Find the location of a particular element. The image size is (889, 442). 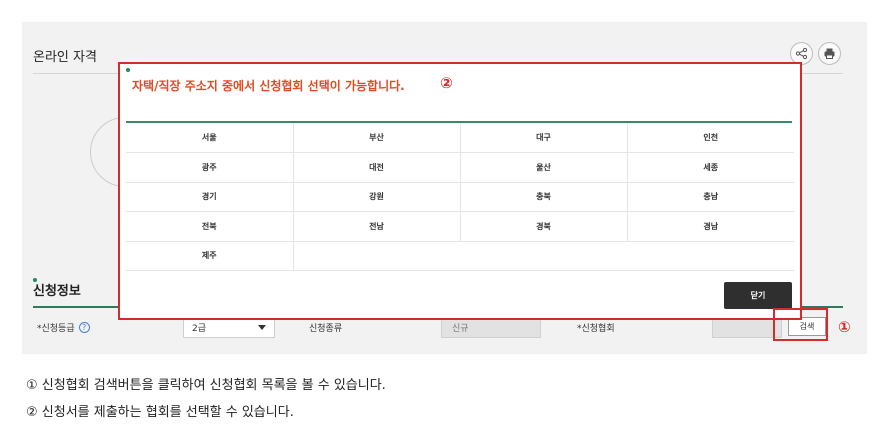

region-cell: 인천 is located at coordinates (710, 138).